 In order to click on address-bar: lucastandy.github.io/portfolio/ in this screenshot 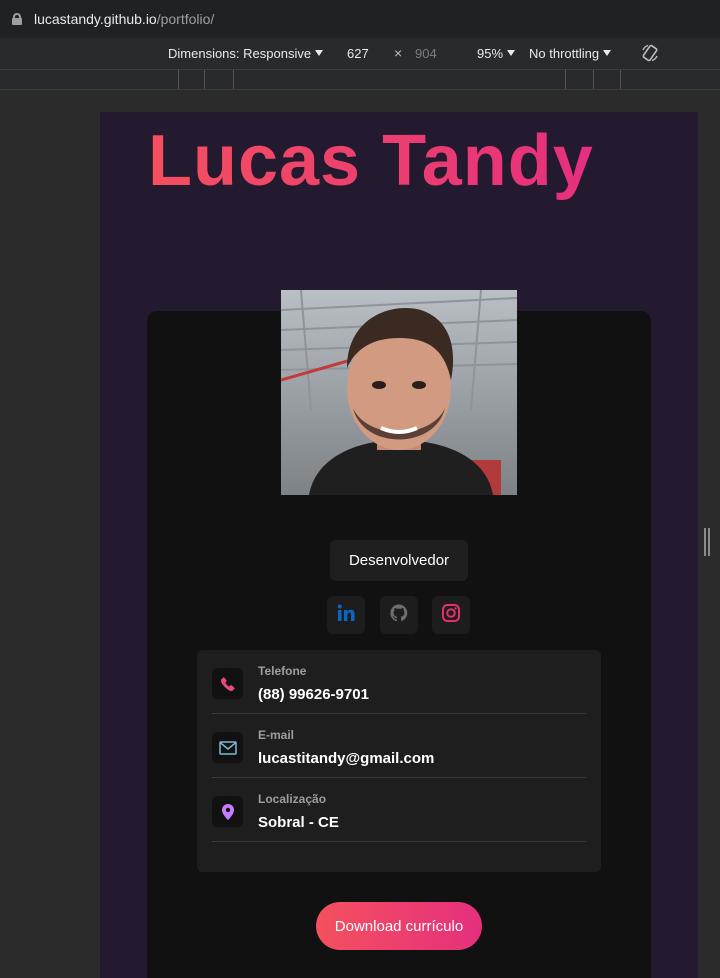, I will do `click(360, 19)`.